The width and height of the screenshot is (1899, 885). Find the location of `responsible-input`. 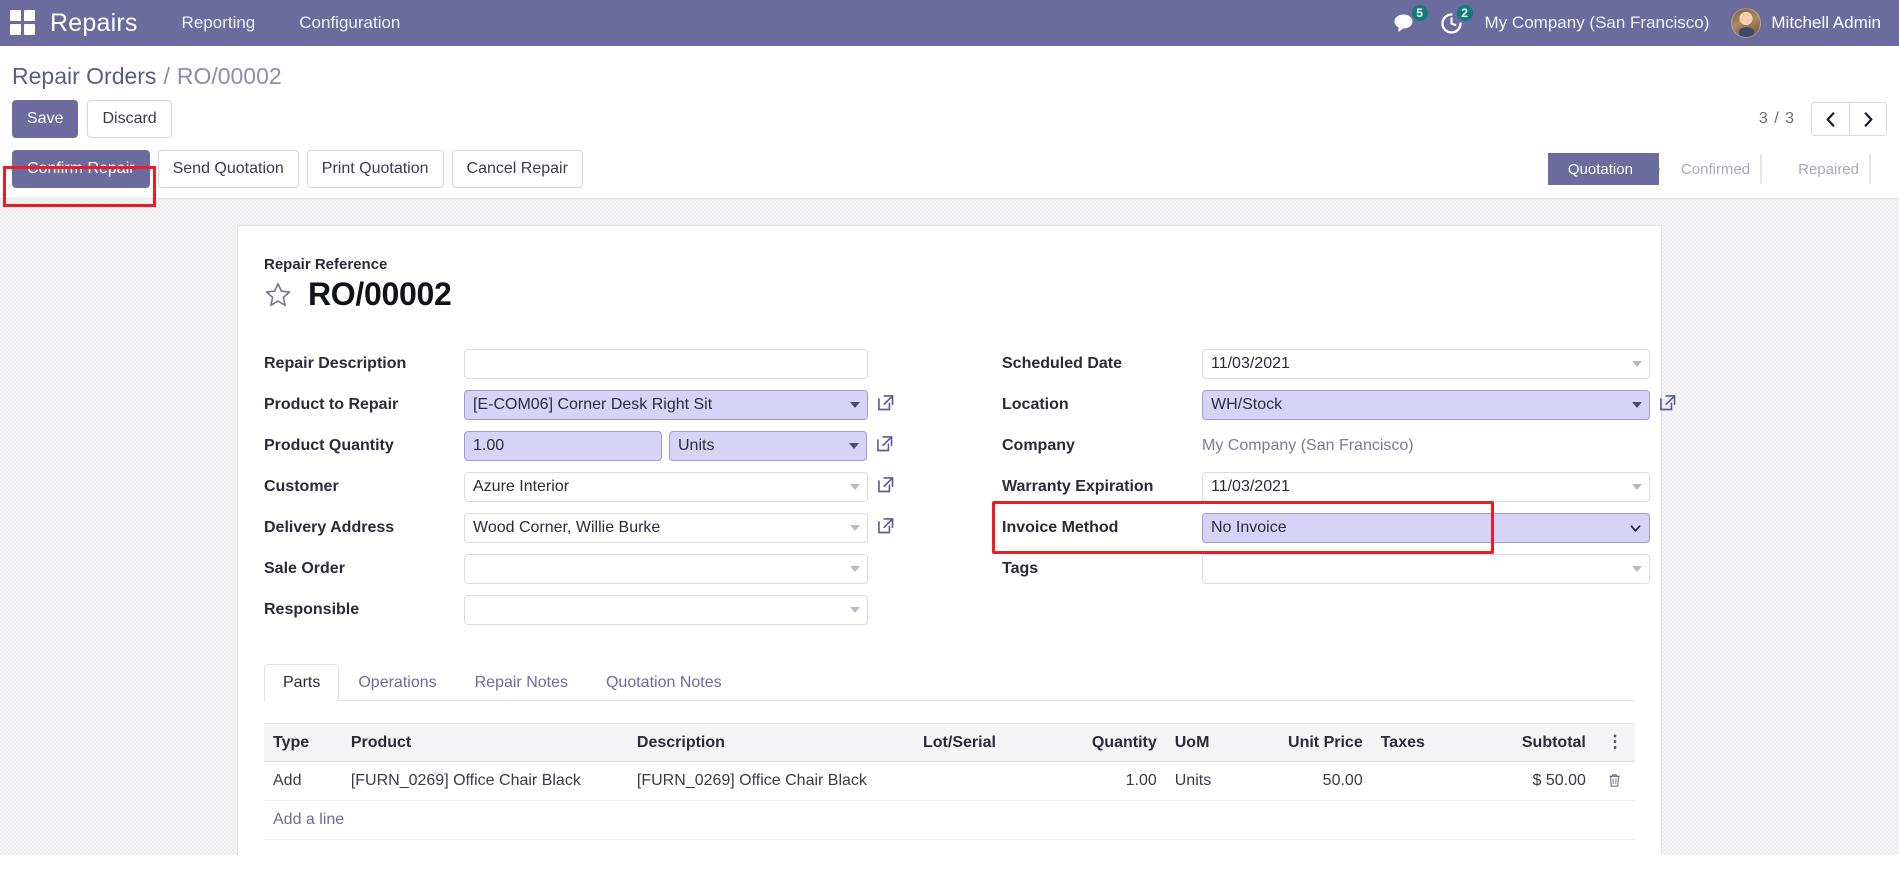

responsible-input is located at coordinates (666, 609).